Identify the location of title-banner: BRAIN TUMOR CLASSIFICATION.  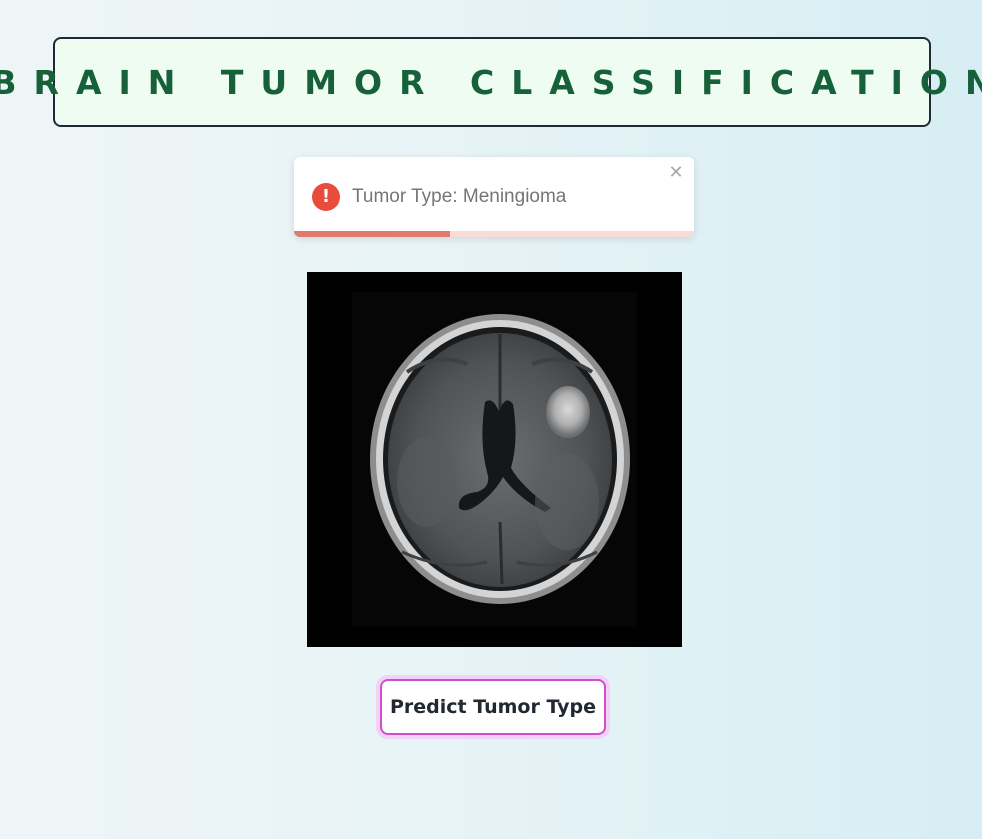
(491, 82).